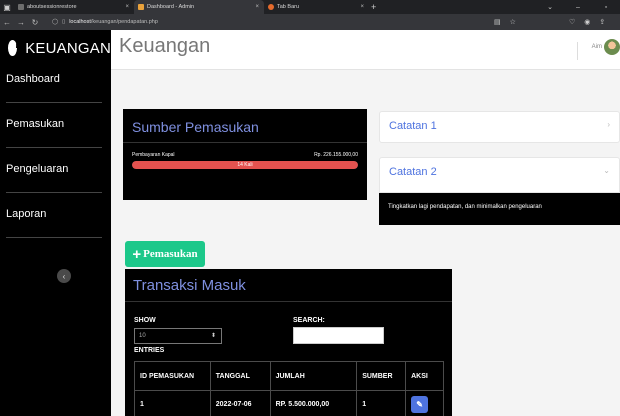  I want to click on cell-id: 1, so click(172, 403).